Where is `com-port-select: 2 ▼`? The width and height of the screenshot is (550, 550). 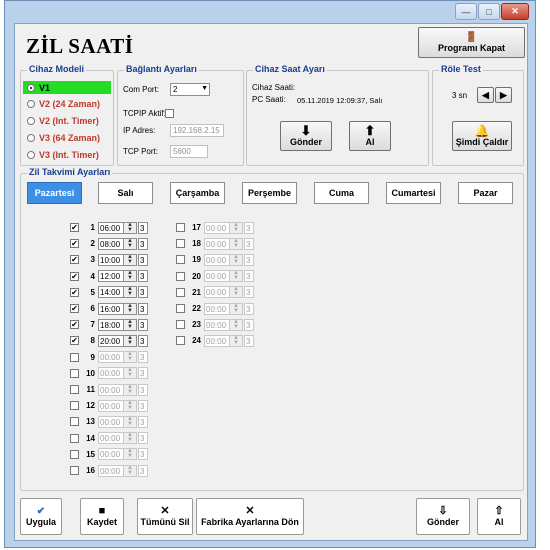
com-port-select: 2 ▼ is located at coordinates (190, 89).